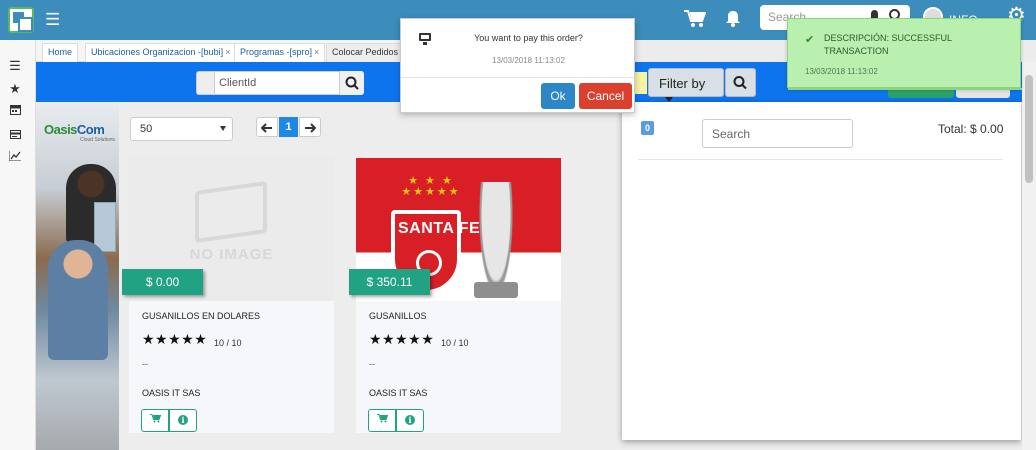 Image resolution: width=1036 pixels, height=450 pixels. Describe the element at coordinates (288, 127) in the screenshot. I see `page-number: 1` at that location.